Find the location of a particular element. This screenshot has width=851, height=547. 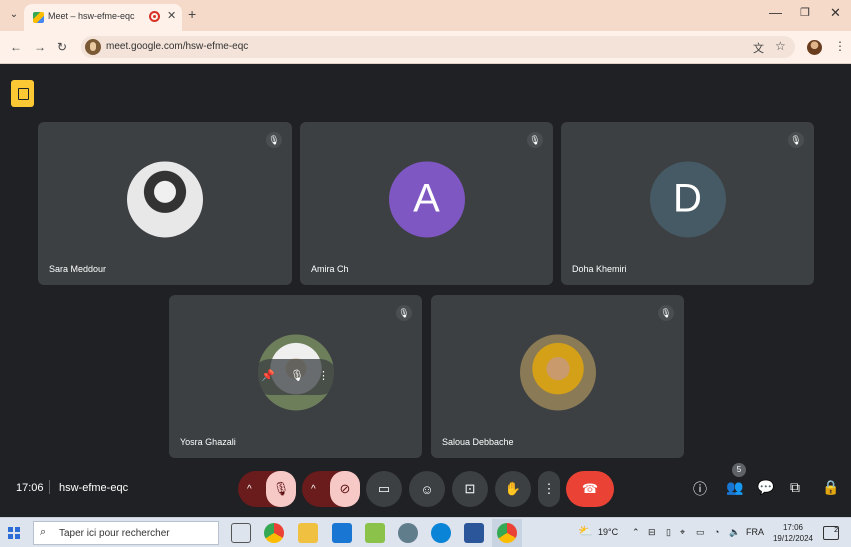

forward-icon: → is located at coordinates (40, 47).